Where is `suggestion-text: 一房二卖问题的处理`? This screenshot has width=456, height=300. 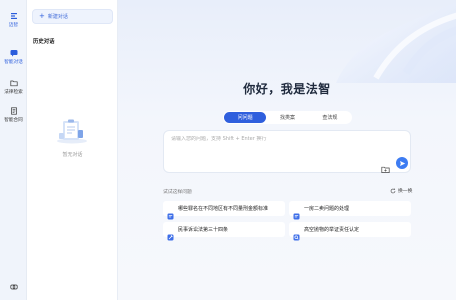
suggestion-text: 一房二卖问题的处理 is located at coordinates (327, 209).